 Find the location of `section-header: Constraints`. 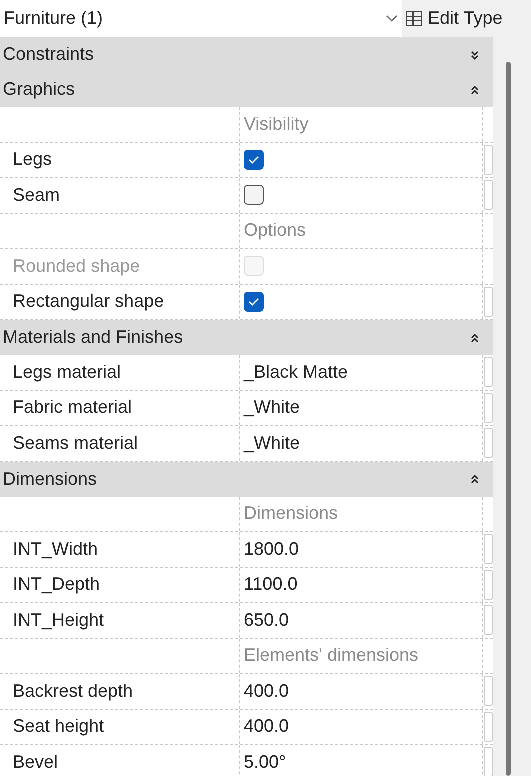

section-header: Constraints is located at coordinates (246, 54).